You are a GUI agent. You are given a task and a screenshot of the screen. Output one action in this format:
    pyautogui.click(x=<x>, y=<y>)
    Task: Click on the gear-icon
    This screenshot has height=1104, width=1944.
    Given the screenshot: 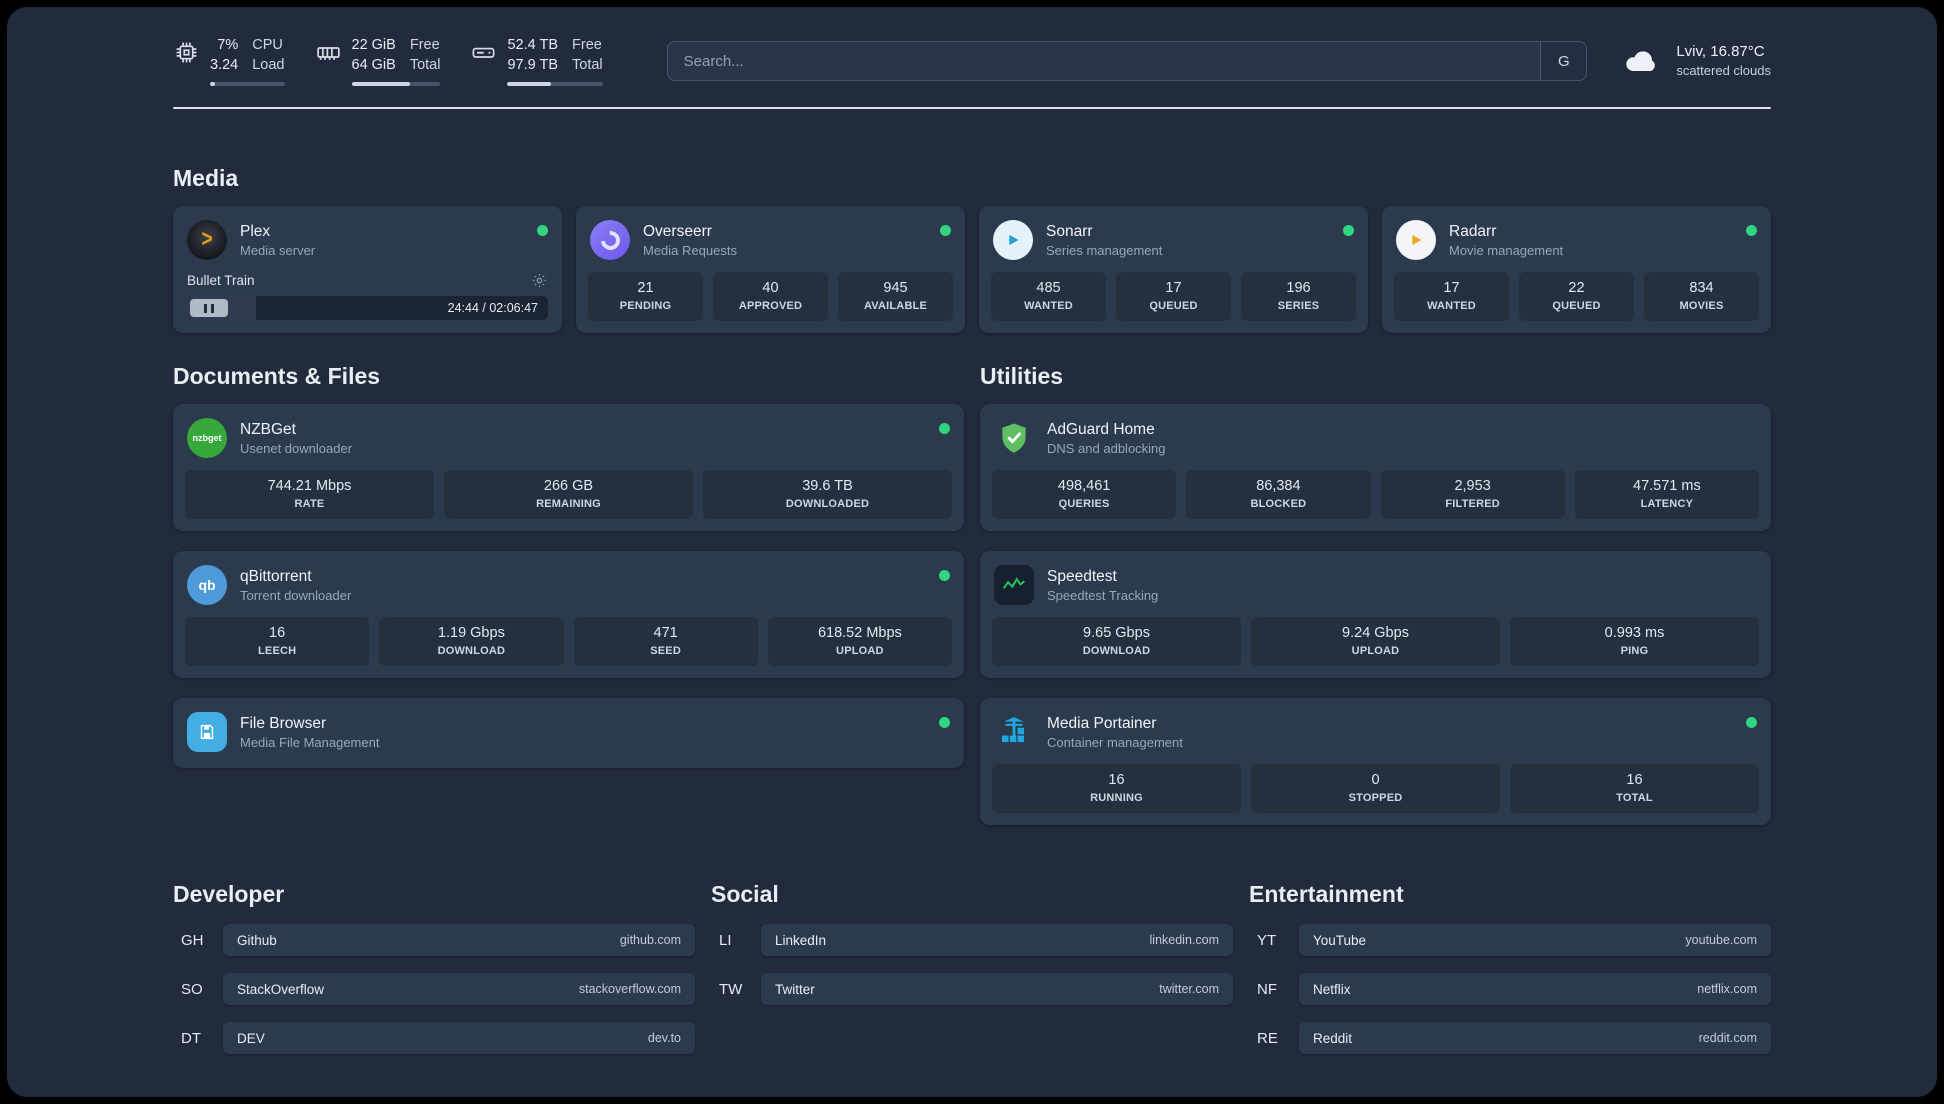 What is the action you would take?
    pyautogui.click(x=539, y=280)
    